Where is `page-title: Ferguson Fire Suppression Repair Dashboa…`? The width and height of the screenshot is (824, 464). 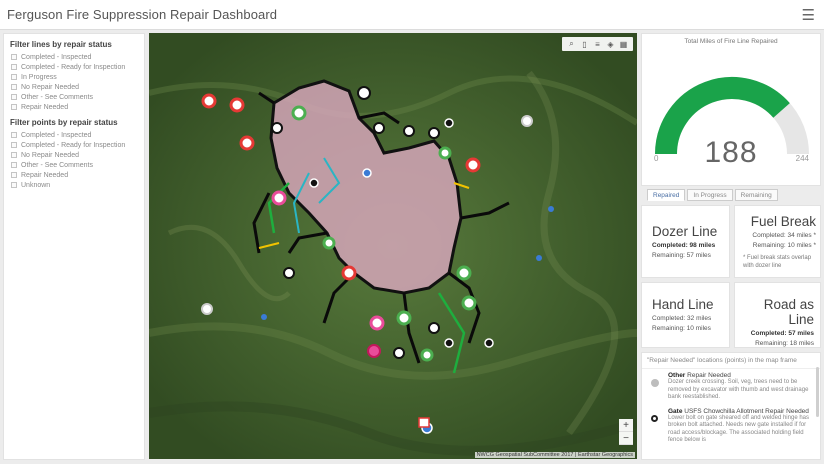 page-title: Ferguson Fire Suppression Repair Dashboa… is located at coordinates (142, 14).